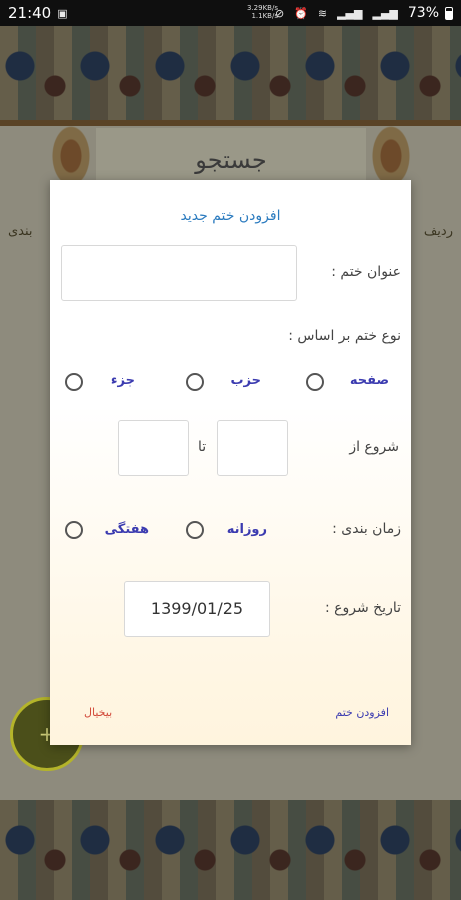 This screenshot has height=900, width=461. I want to click on no-data-icon: ⊘, so click(279, 13).